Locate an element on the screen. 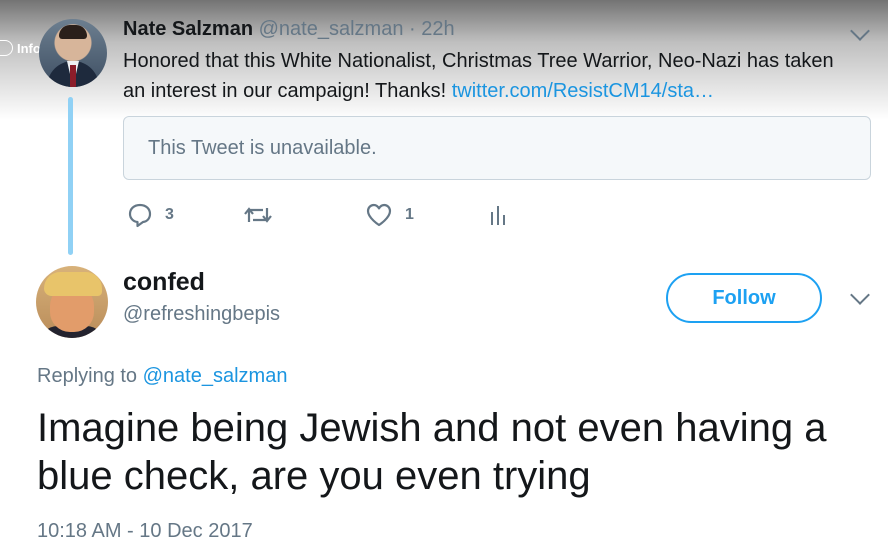 The image size is (888, 558). replying-to: Replying to @nate_salzman is located at coordinates (162, 376).